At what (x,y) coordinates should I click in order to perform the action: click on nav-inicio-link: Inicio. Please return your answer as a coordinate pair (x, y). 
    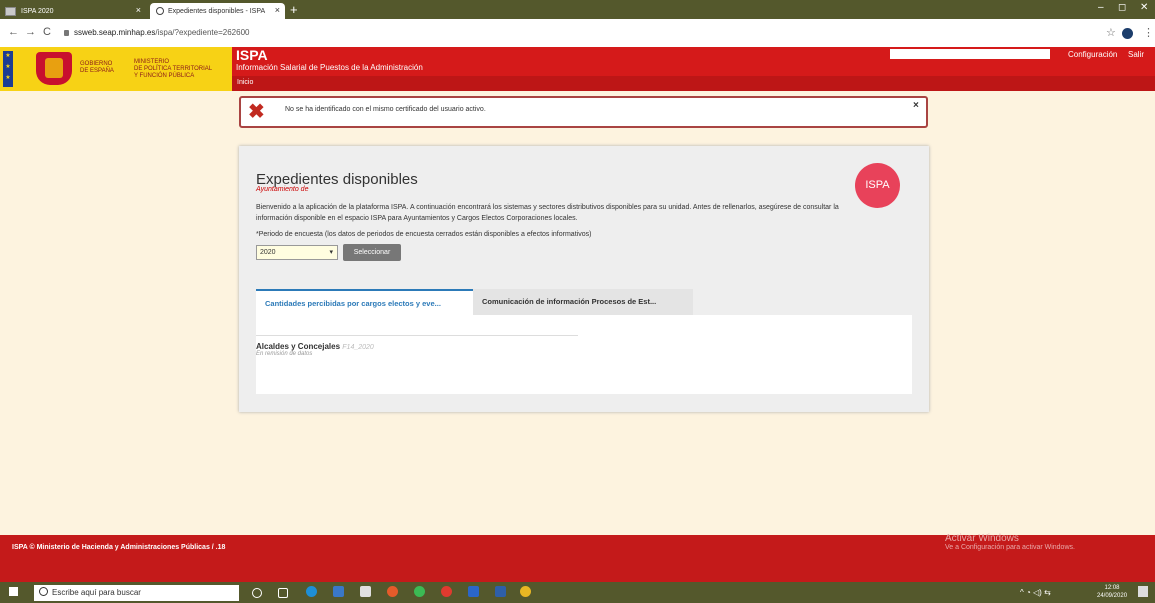
    Looking at the image, I should click on (245, 82).